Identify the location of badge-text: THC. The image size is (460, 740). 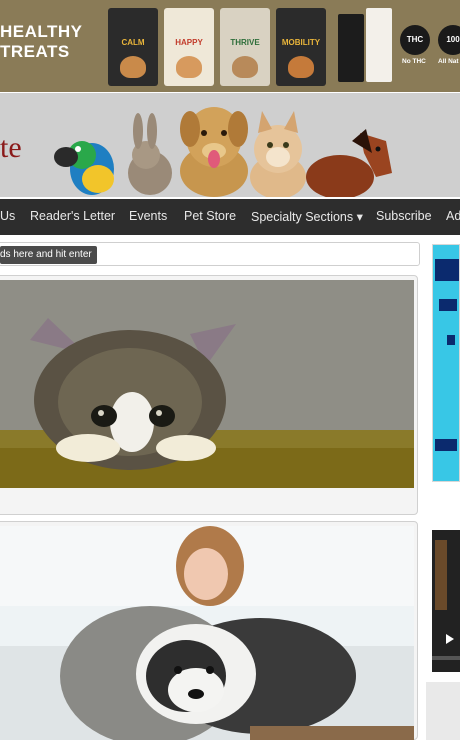
(415, 39).